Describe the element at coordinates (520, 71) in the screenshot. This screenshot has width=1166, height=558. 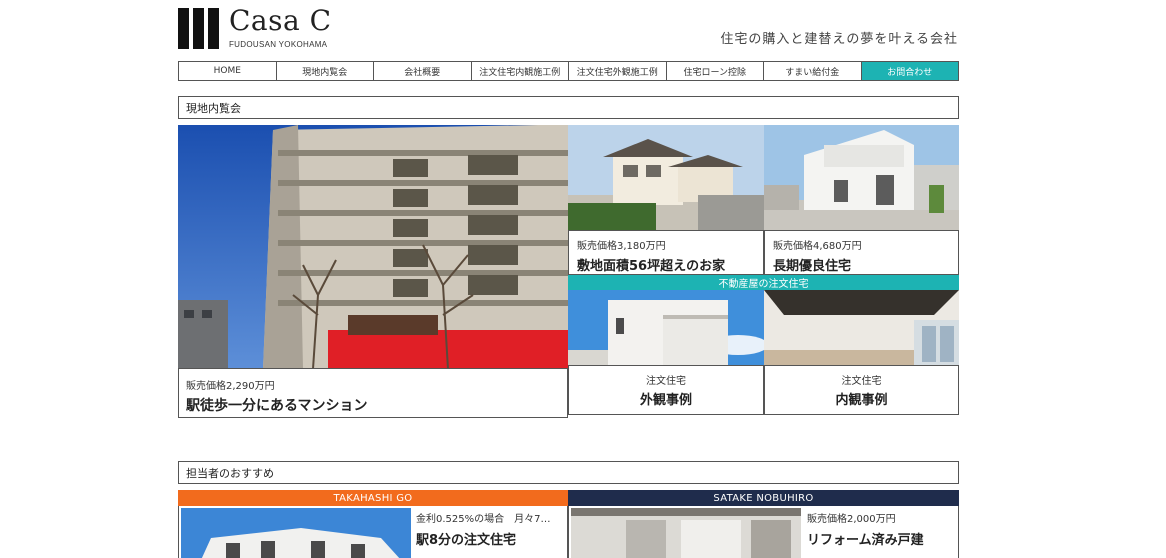
I see `nav-interior-examples: 注文住宅内観施工例` at that location.